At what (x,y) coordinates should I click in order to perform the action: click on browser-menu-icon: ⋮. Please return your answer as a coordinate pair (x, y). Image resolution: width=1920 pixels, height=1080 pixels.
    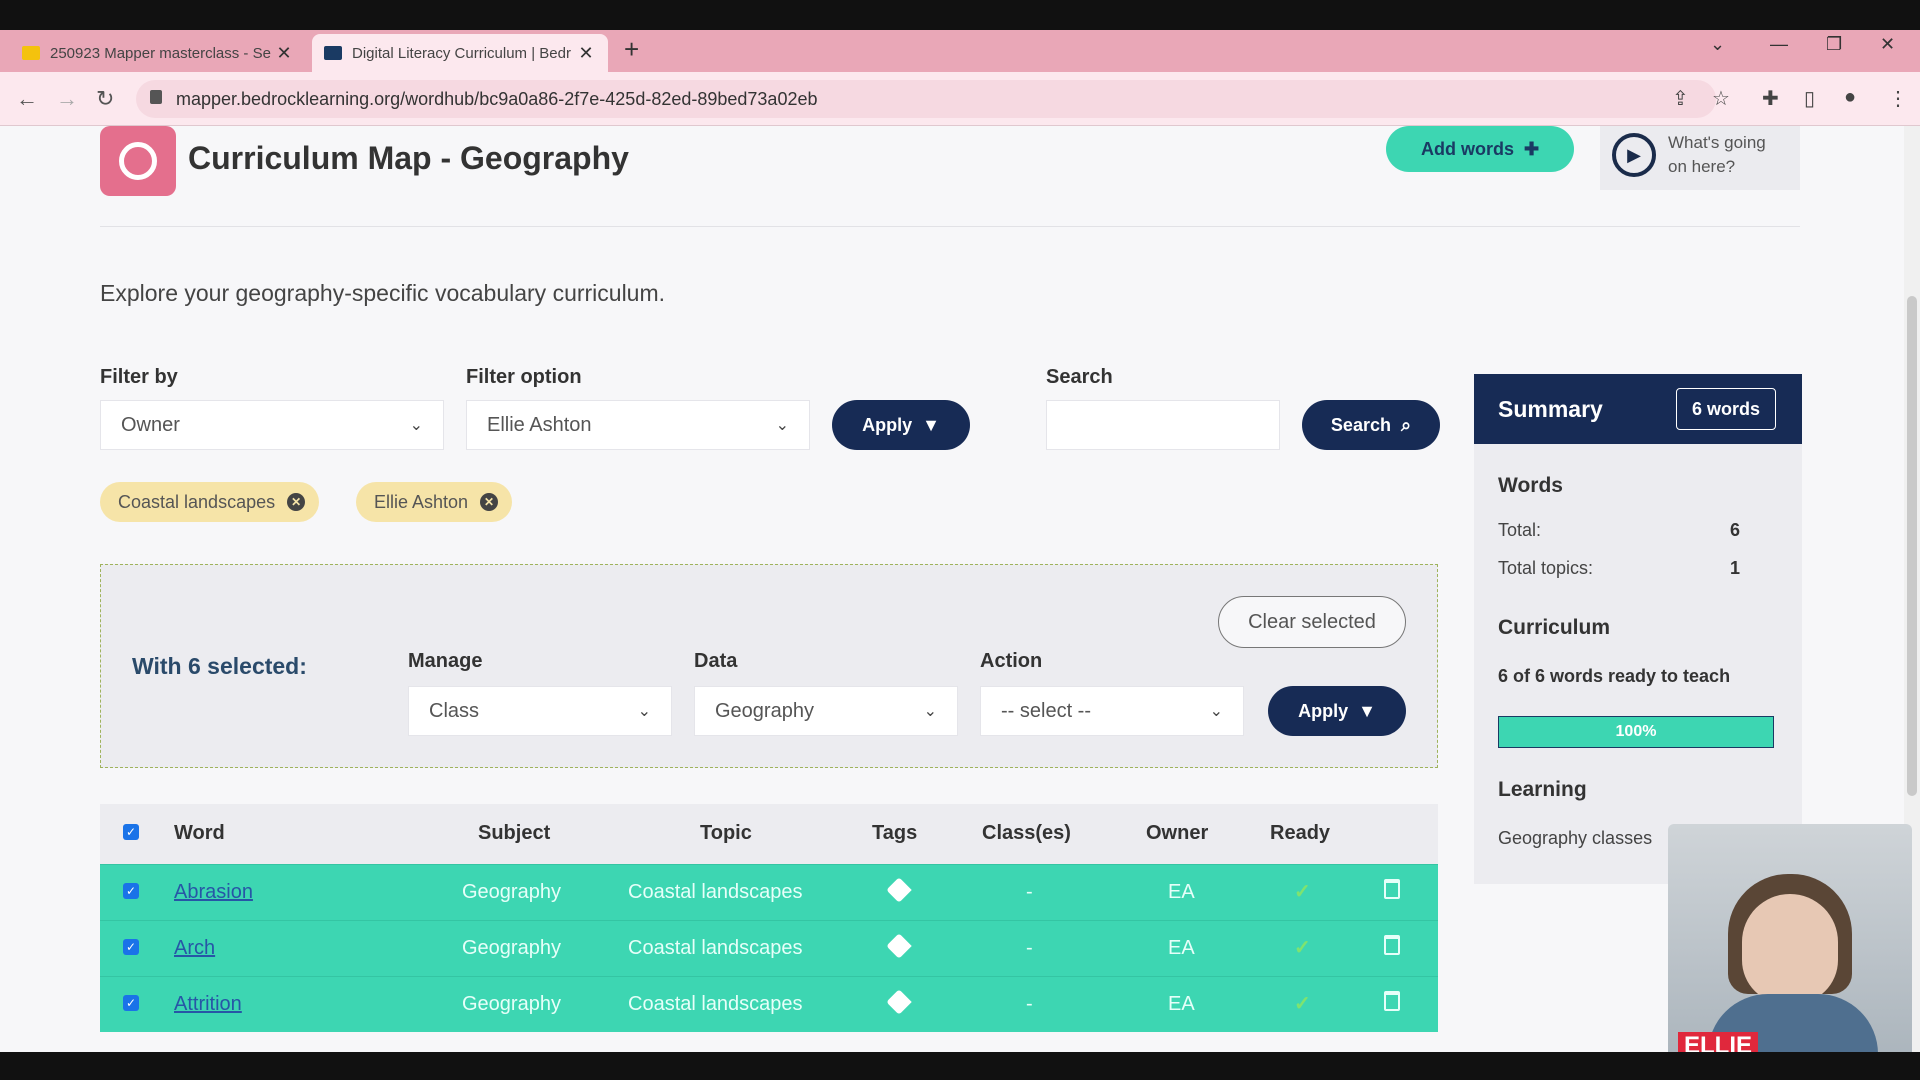
    Looking at the image, I should click on (1898, 98).